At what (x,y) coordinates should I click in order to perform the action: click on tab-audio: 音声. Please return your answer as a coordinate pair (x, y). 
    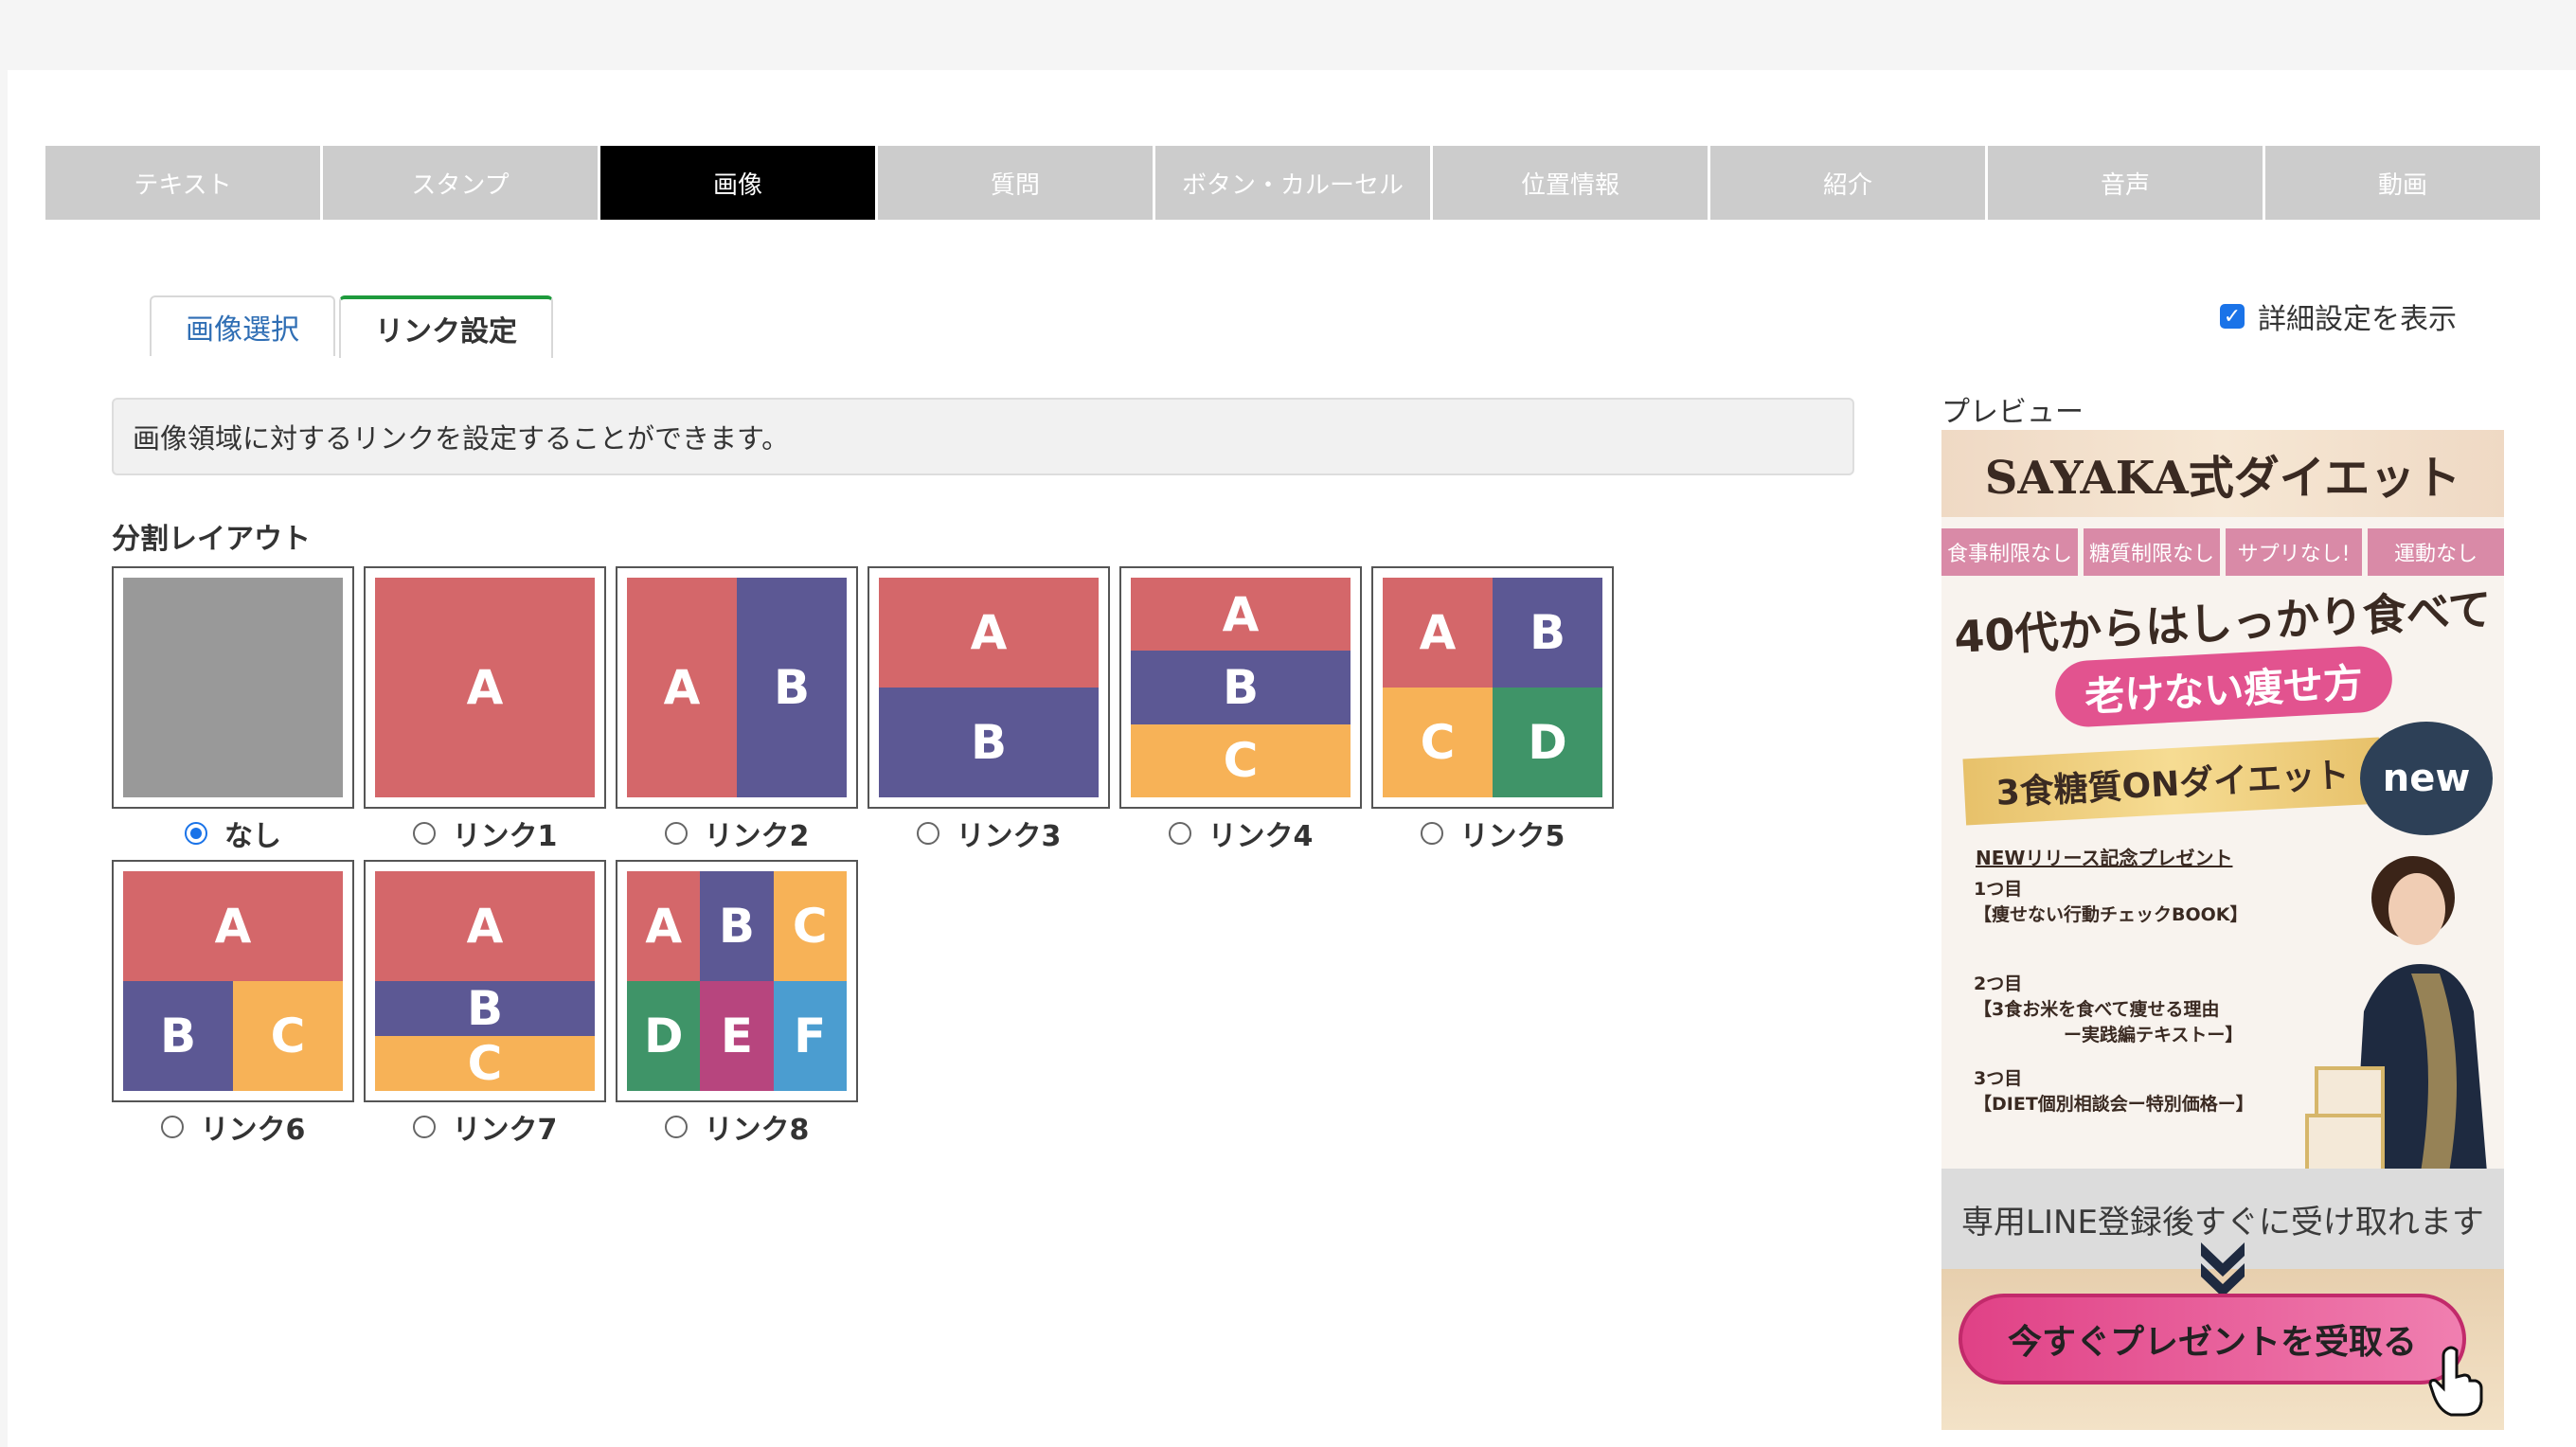
    Looking at the image, I should click on (2125, 183).